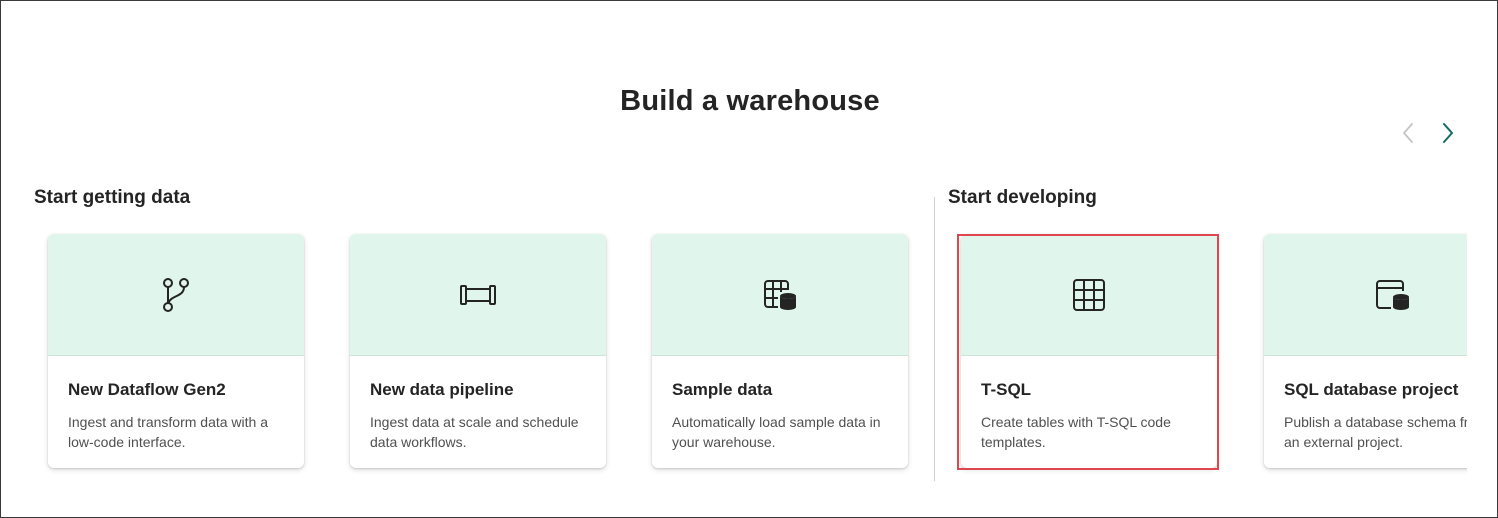 Image resolution: width=1498 pixels, height=518 pixels. I want to click on pipeline-icon, so click(478, 294).